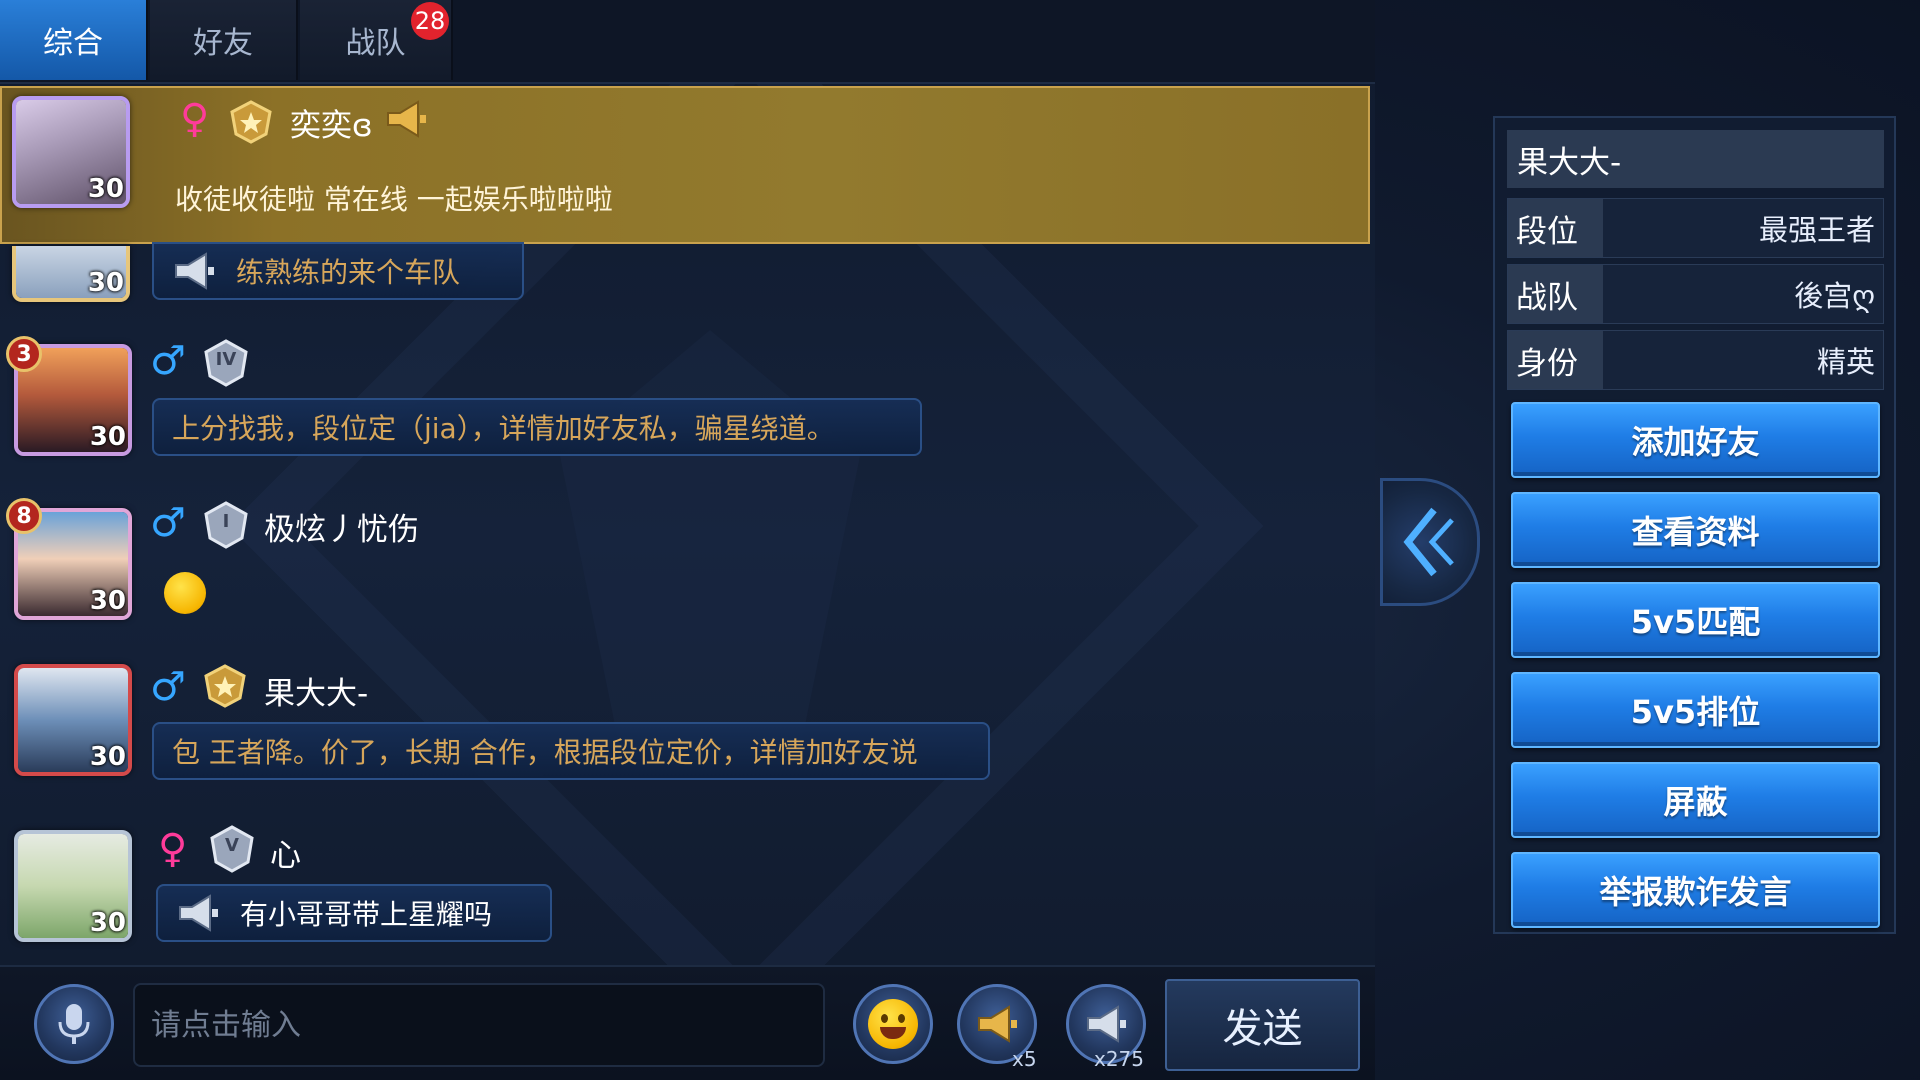 The image size is (1920, 1080). What do you see at coordinates (1695, 620) in the screenshot?
I see `invite-match-button: 5v5匹配` at bounding box center [1695, 620].